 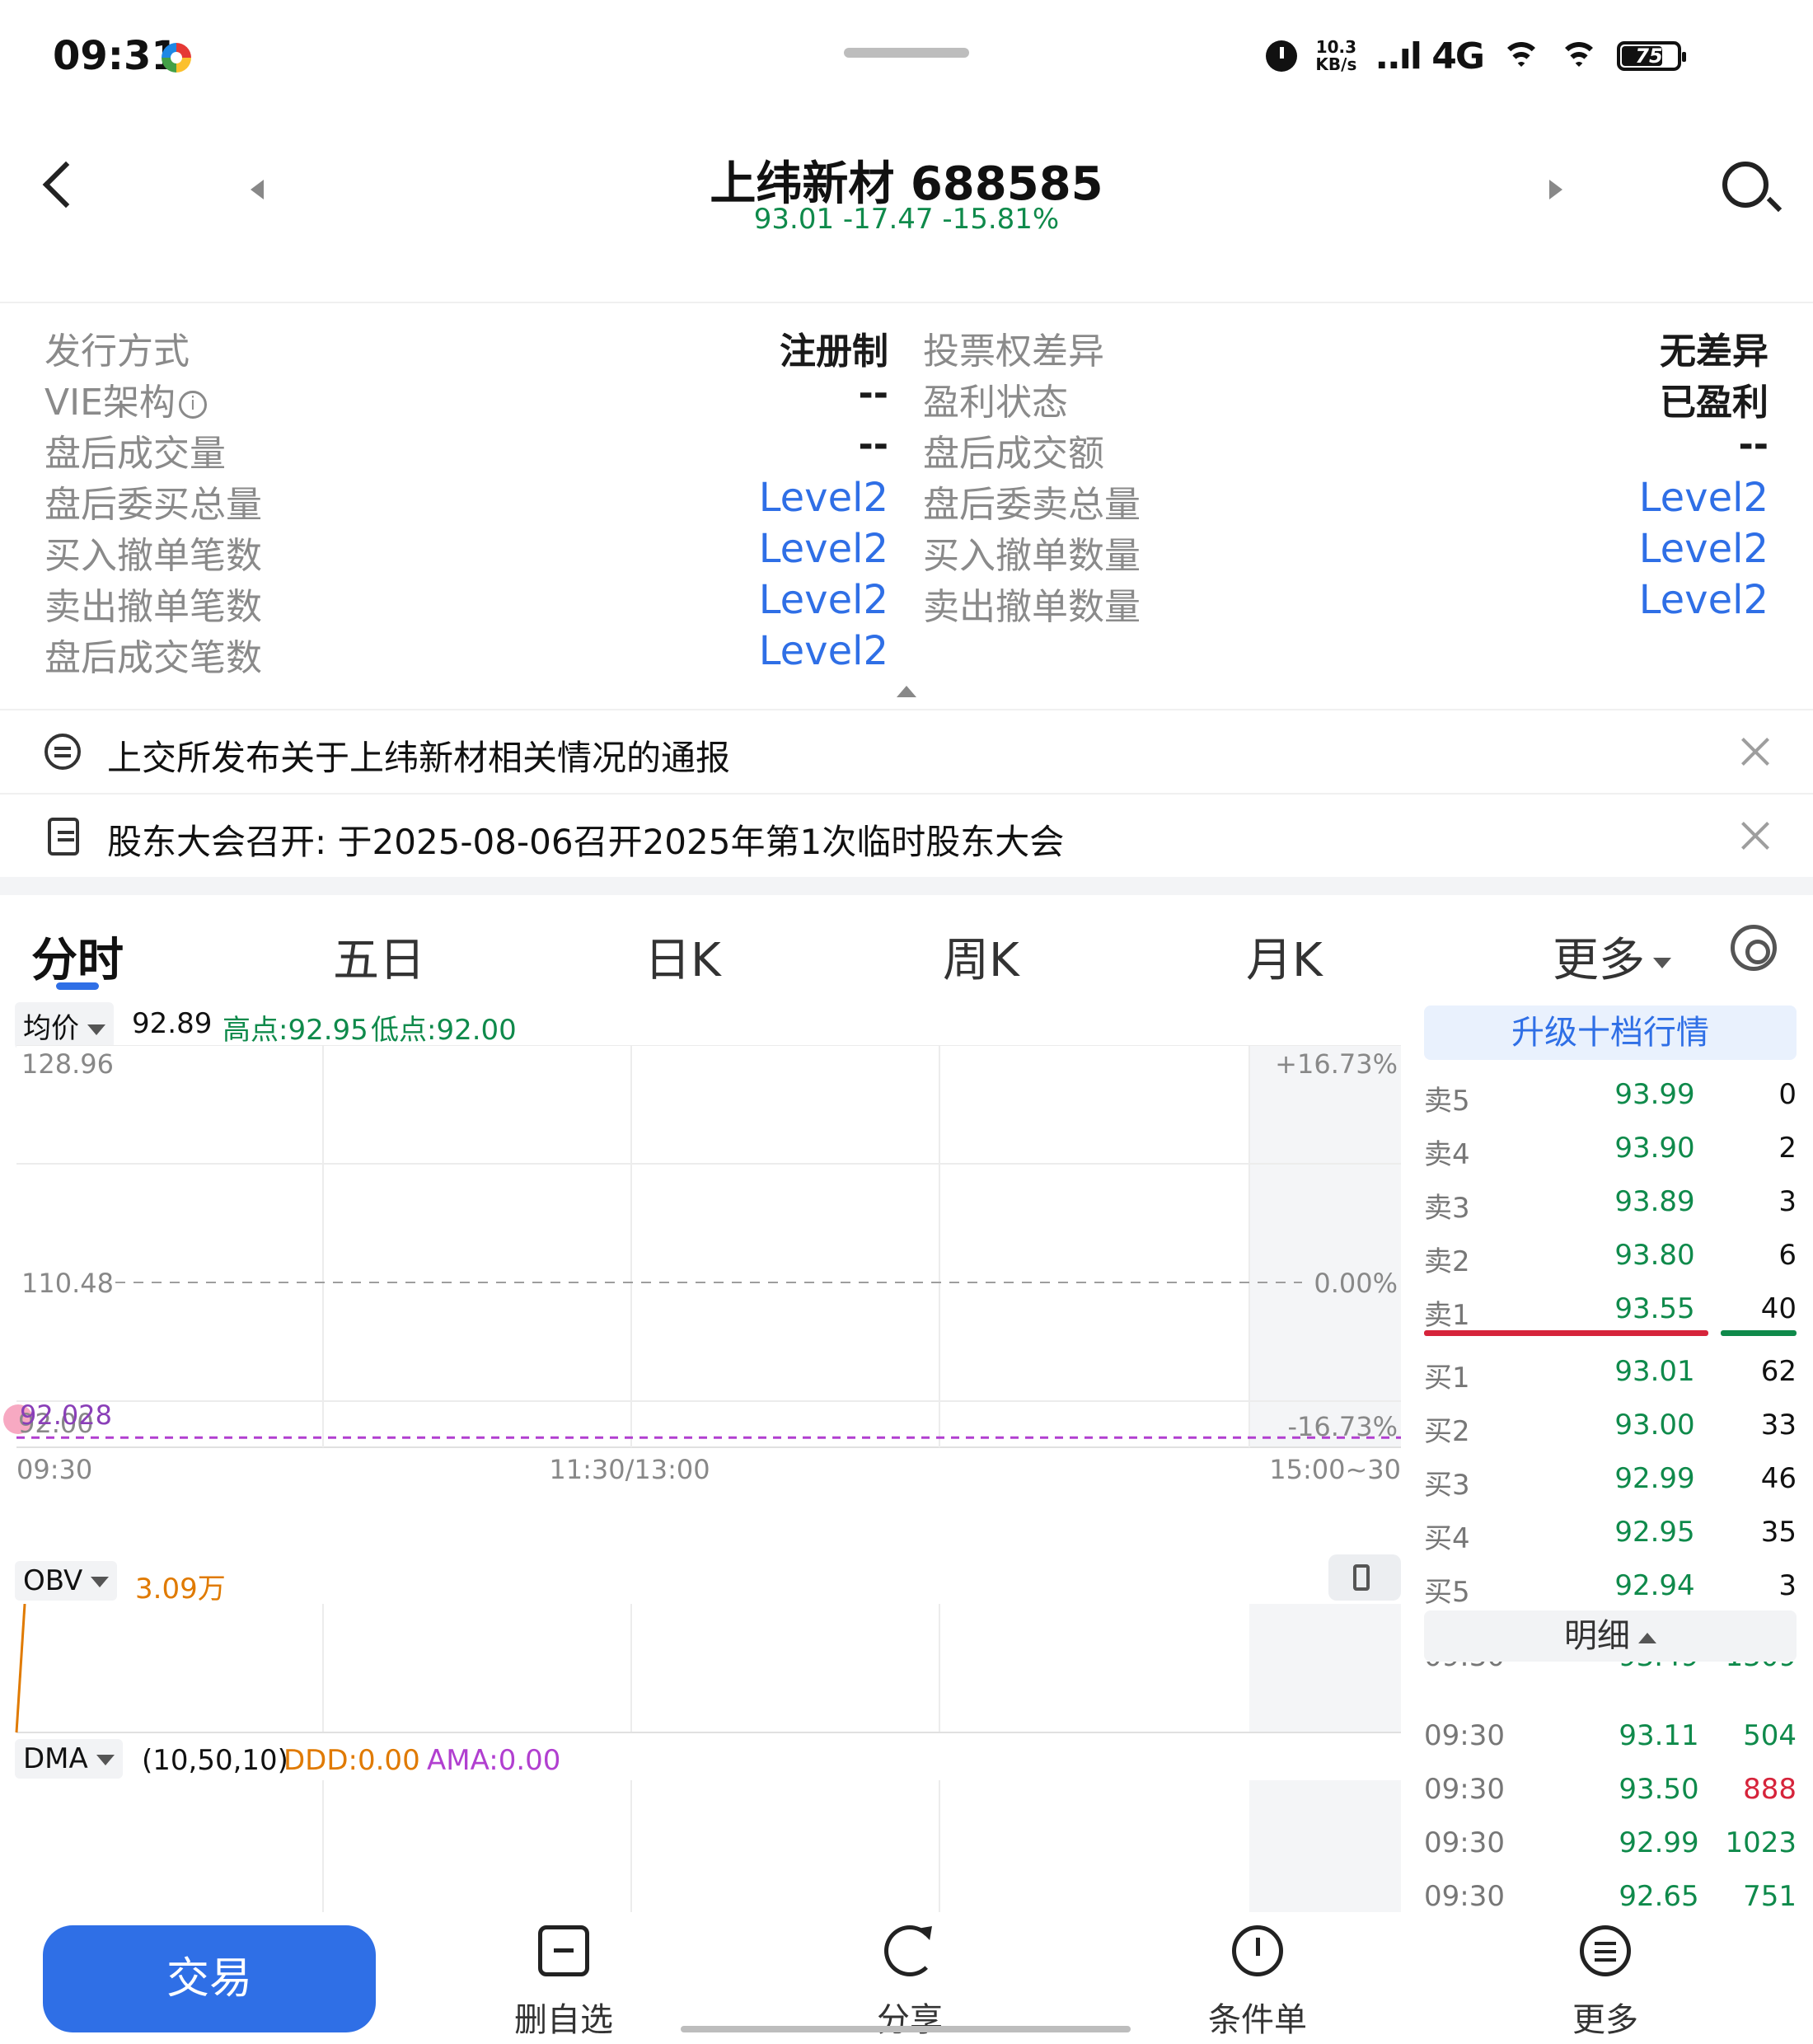 I want to click on obv-selector: OBV, so click(x=66, y=1581).